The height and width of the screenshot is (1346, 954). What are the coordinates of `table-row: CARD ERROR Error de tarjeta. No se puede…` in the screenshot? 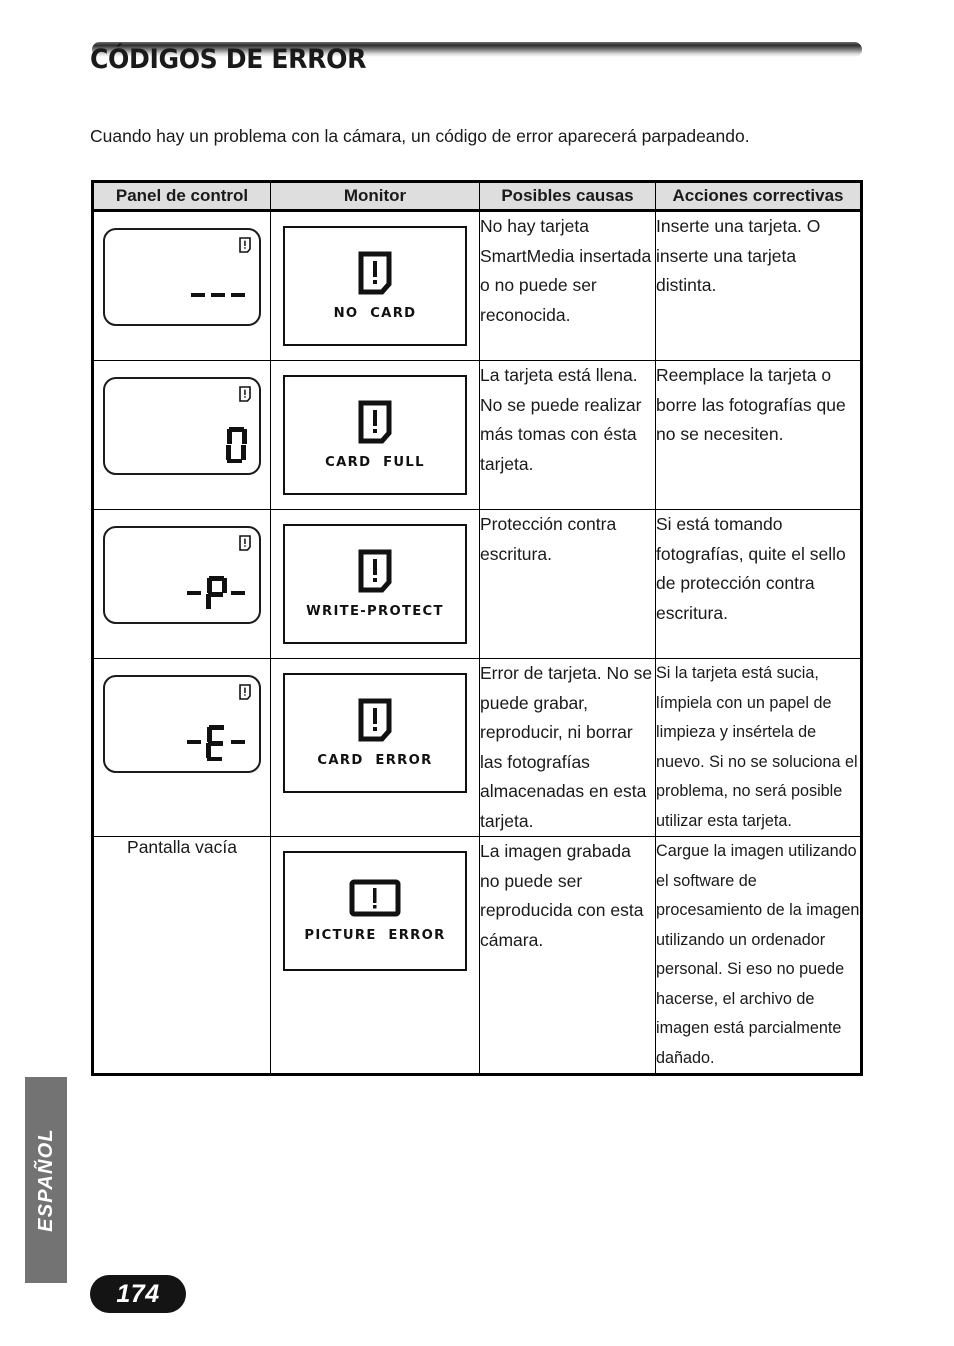 It's located at (477, 747).